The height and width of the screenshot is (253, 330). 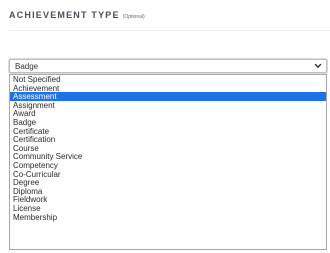 I want to click on option-badge: Badge, so click(x=168, y=122).